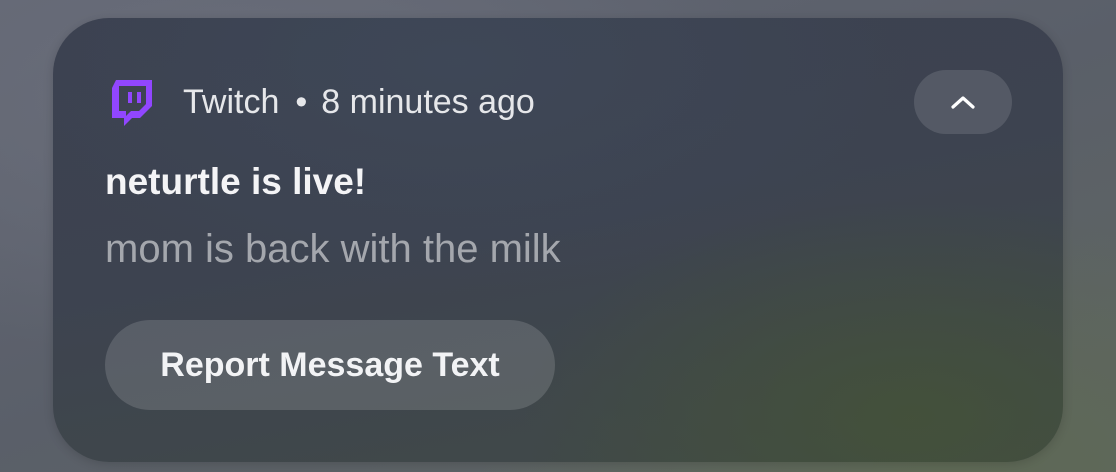 The width and height of the screenshot is (1116, 472). I want to click on app-name: Twitch, so click(231, 101).